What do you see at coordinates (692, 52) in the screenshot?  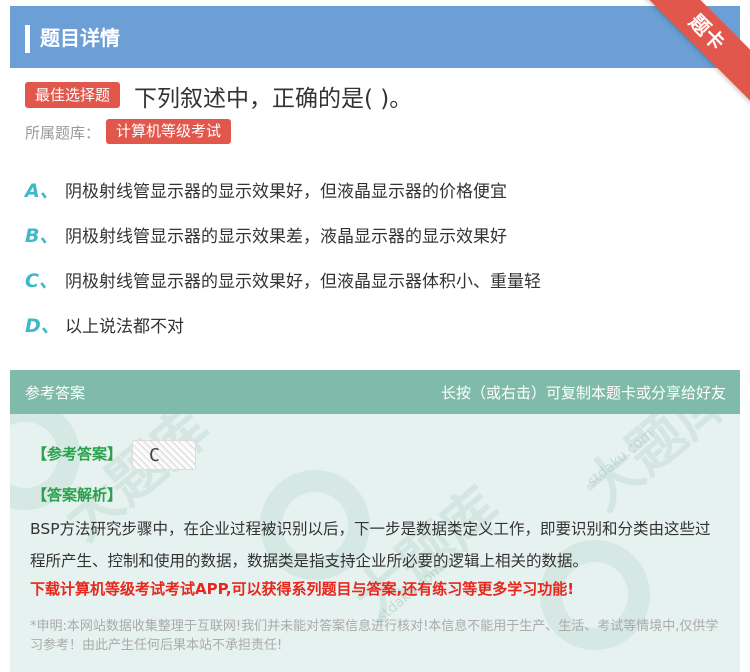 I see `ribbon-label: 题卡` at bounding box center [692, 52].